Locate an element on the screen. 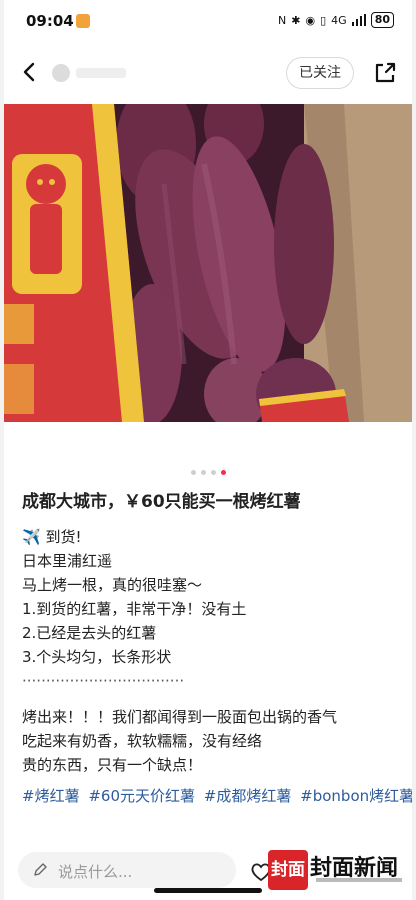 The image size is (416, 900). nfc-icon: N is located at coordinates (282, 20).